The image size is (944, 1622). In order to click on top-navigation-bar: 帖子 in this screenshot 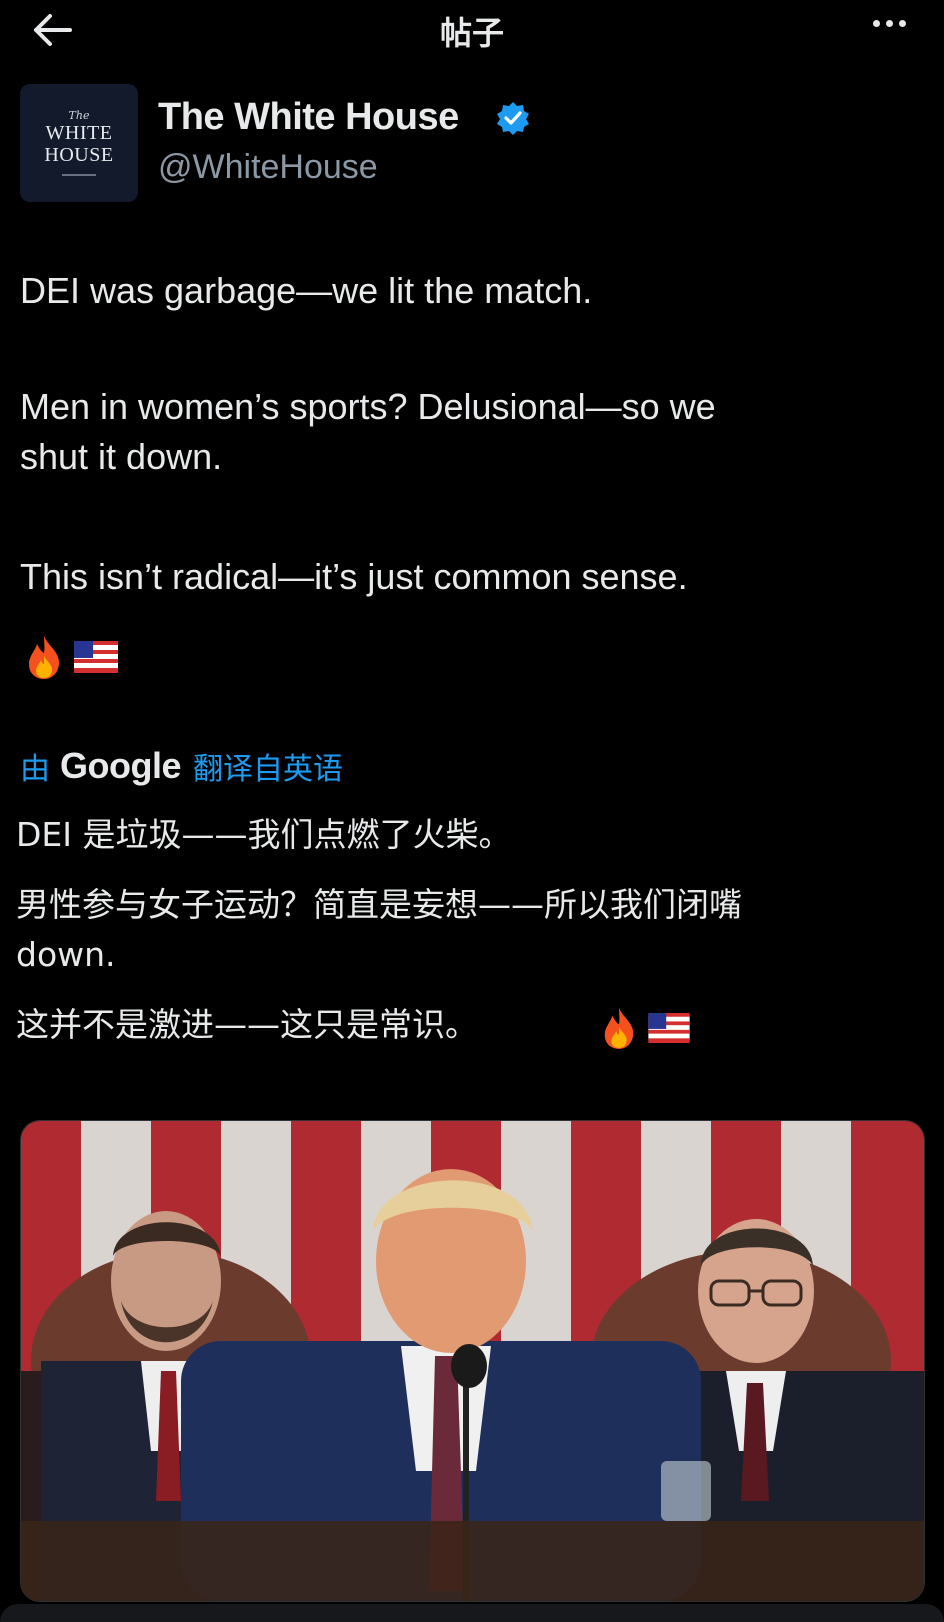, I will do `click(472, 31)`.